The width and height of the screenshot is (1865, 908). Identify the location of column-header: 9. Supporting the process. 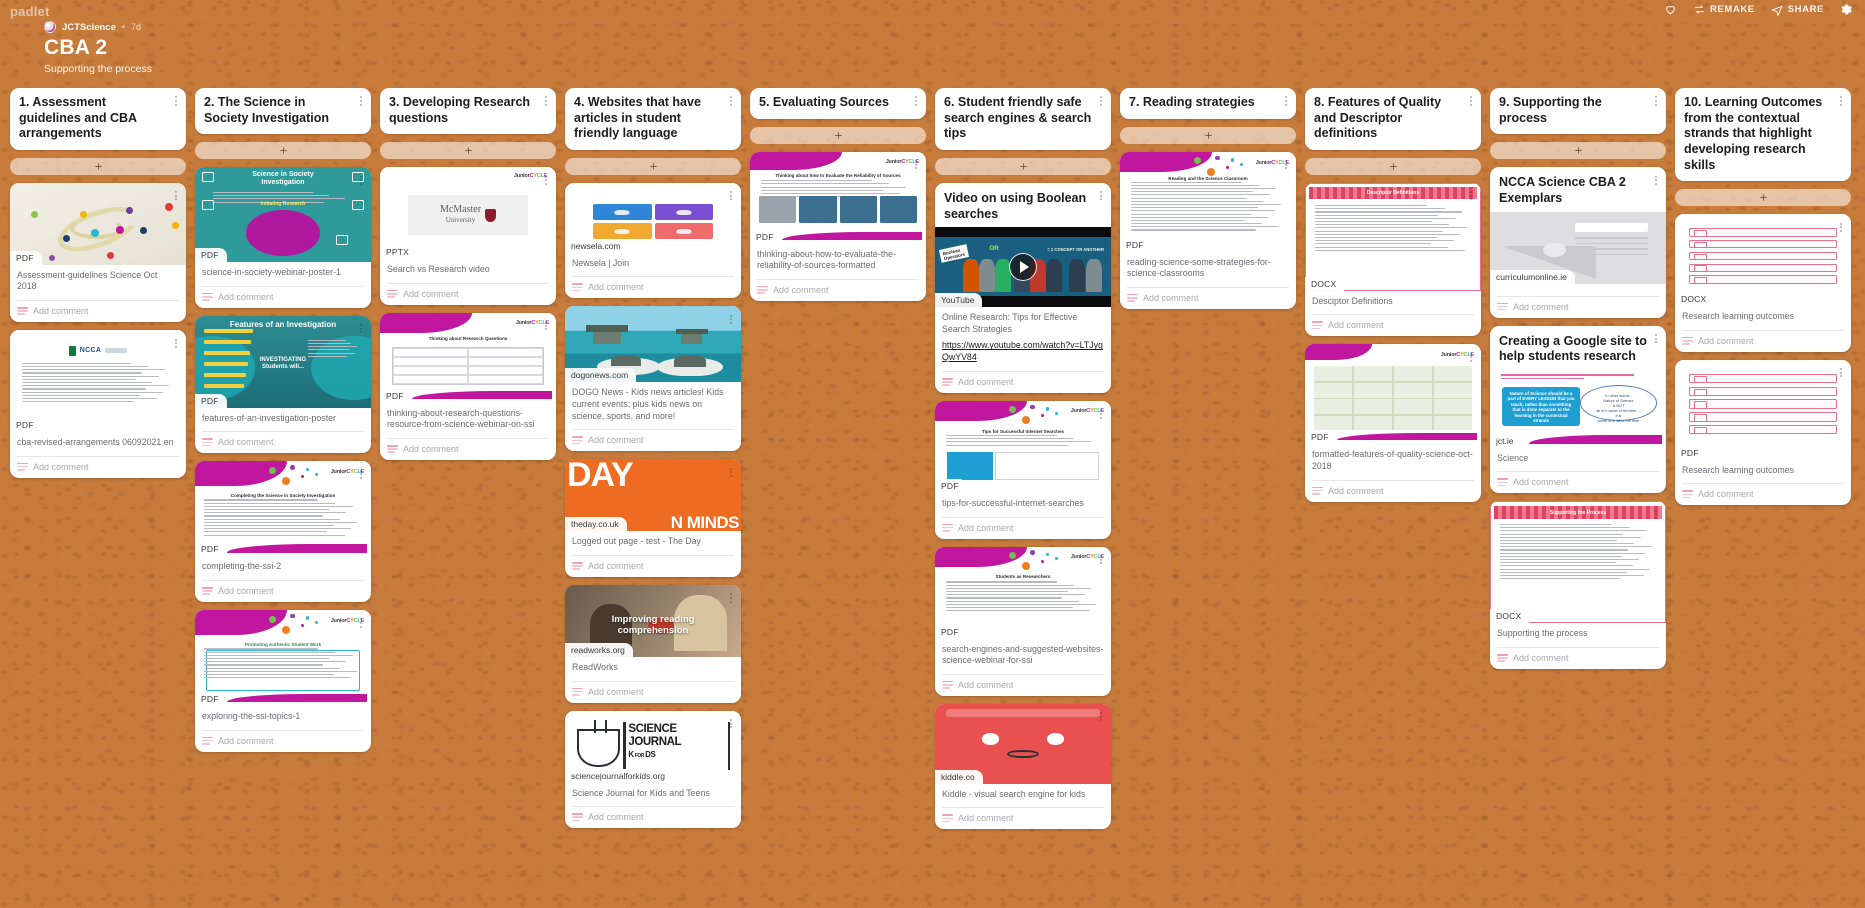
(1578, 111).